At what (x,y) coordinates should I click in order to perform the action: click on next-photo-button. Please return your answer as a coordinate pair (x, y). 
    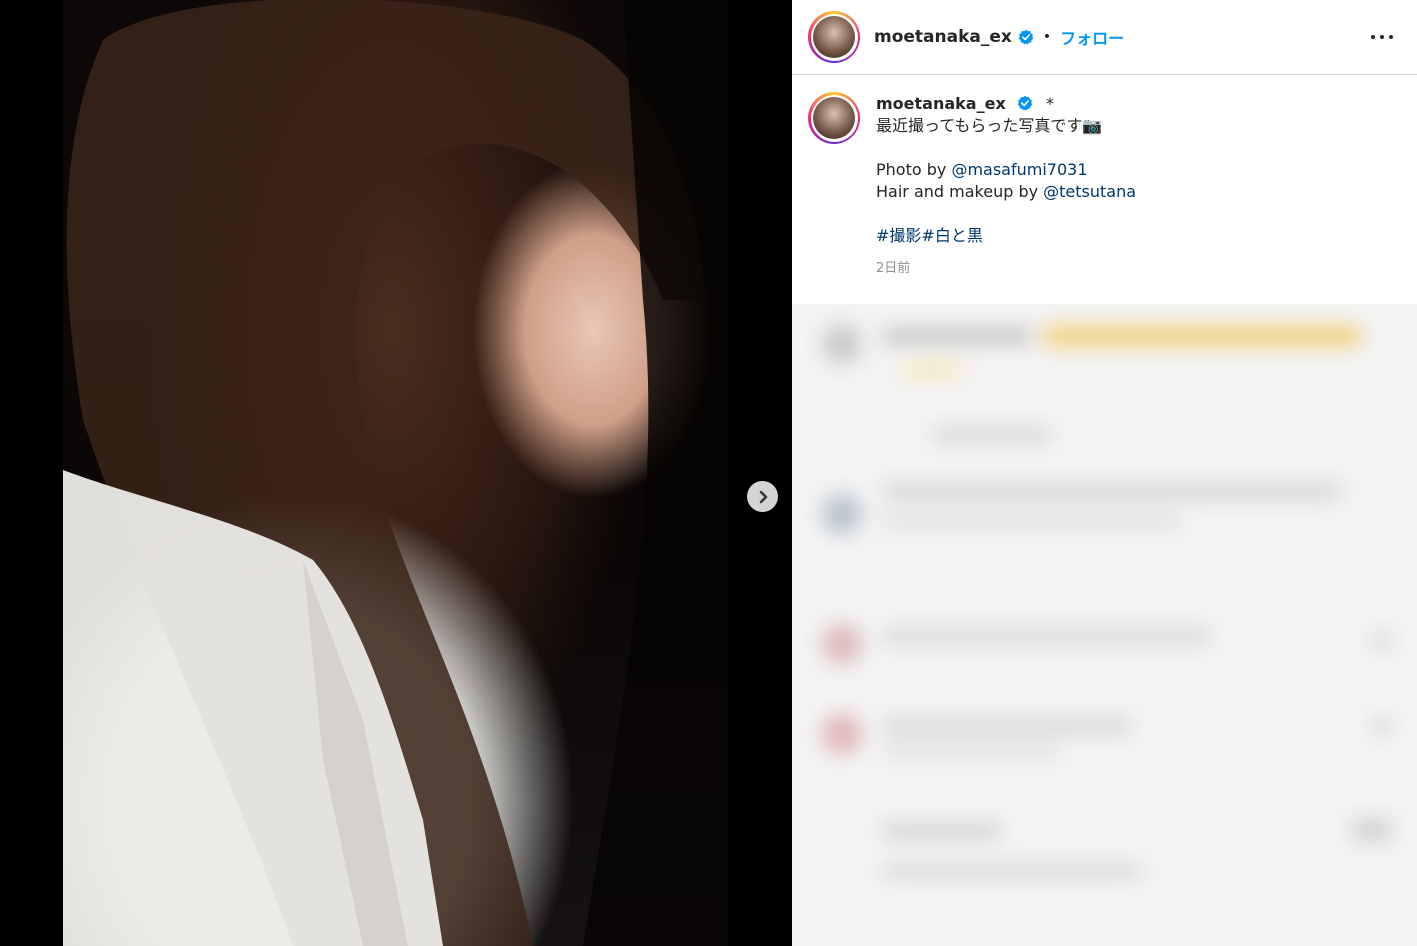
    Looking at the image, I should click on (762, 496).